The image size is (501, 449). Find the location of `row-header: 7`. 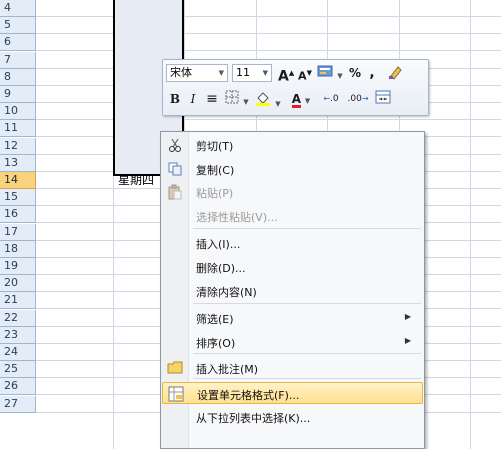

row-header: 7 is located at coordinates (18, 60).